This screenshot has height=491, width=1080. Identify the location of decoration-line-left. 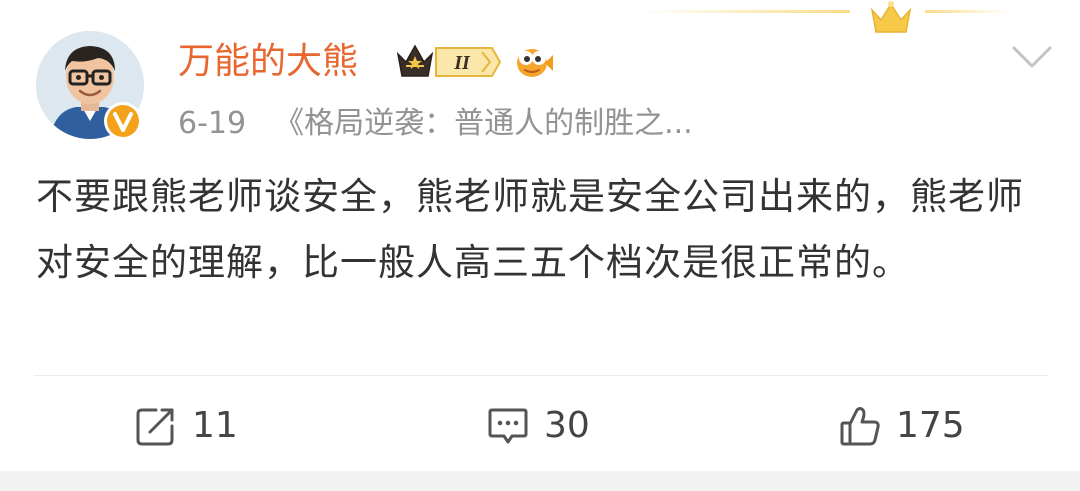
(745, 11).